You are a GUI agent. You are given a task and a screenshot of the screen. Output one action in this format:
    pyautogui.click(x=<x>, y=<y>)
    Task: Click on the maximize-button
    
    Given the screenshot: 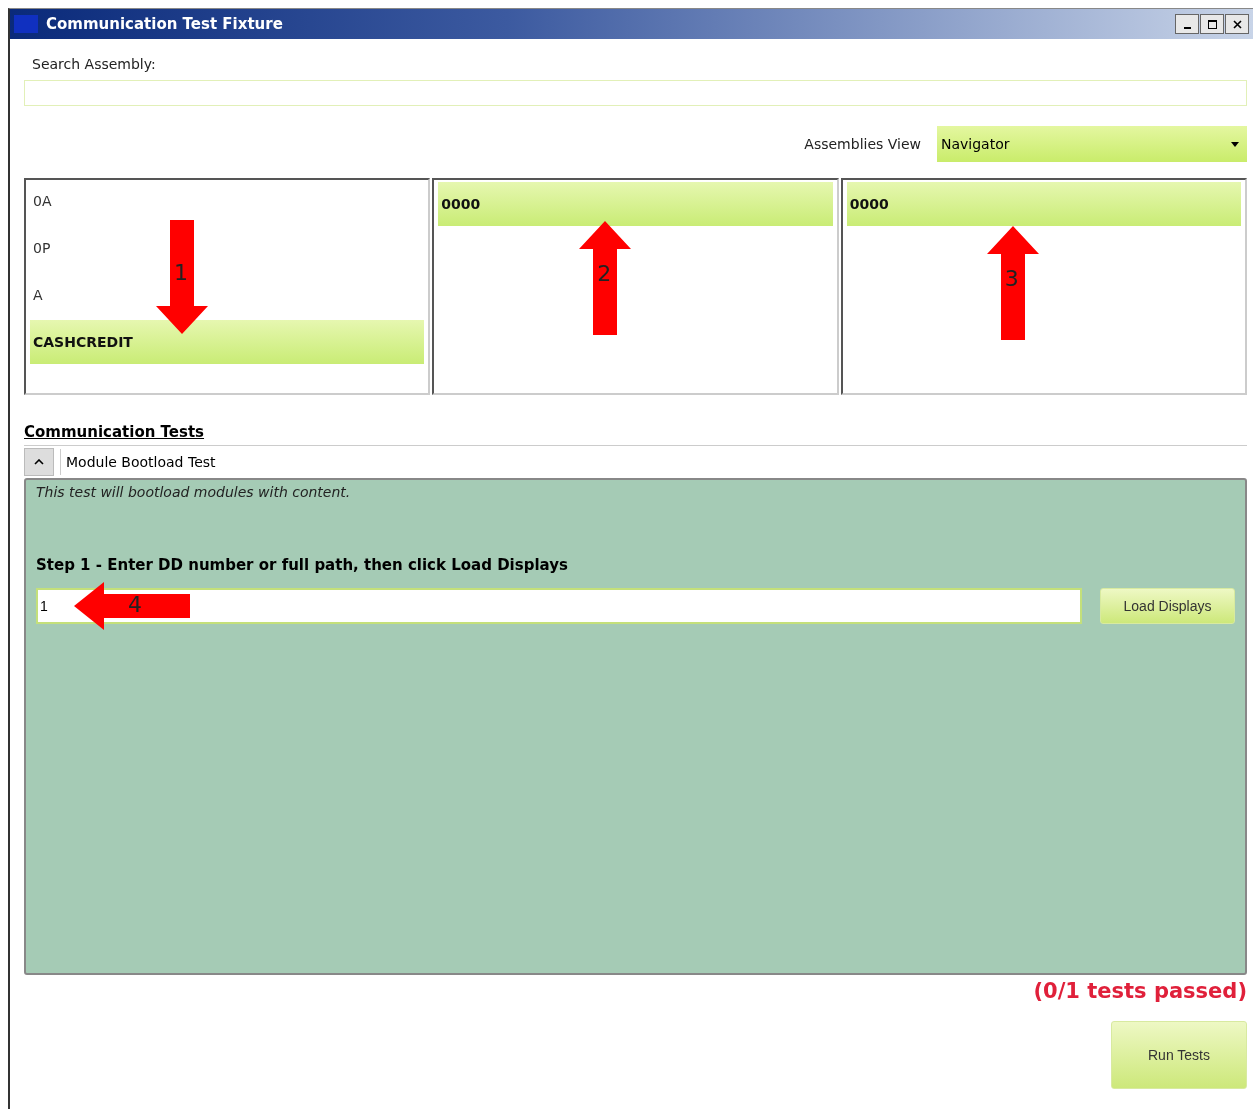 What is the action you would take?
    pyautogui.click(x=1212, y=24)
    